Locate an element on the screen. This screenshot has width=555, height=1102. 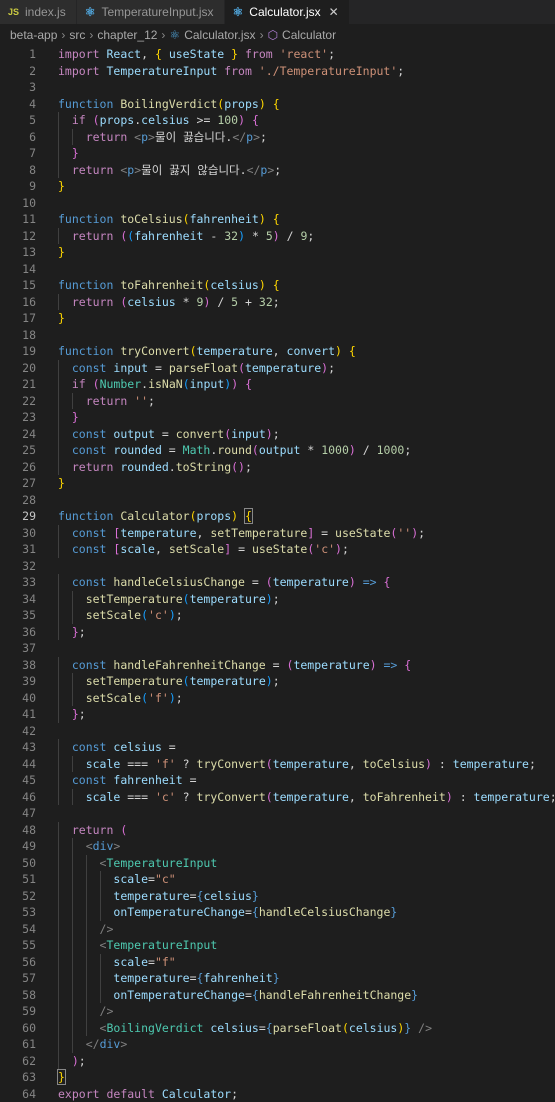
code-line: 12 return ((fahrenheit - 32) * 5) / 9; is located at coordinates (277, 235).